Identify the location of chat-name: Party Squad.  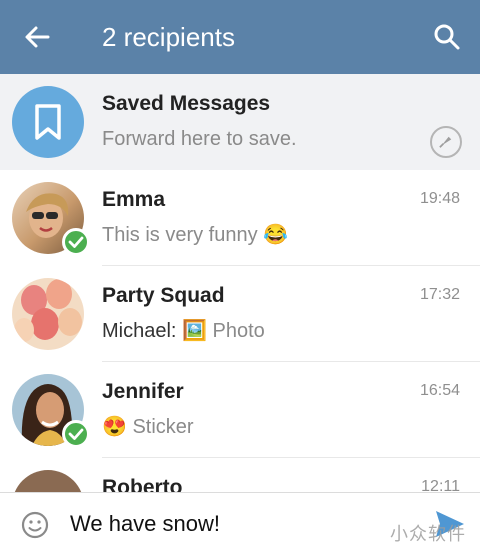
(163, 295).